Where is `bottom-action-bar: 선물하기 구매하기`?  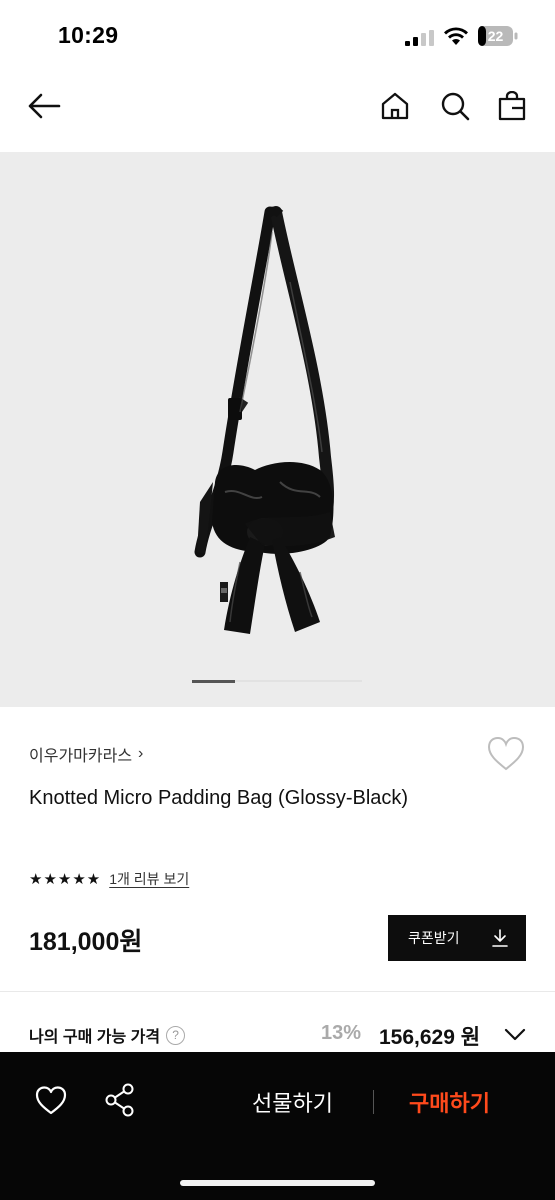
bottom-action-bar: 선물하기 구매하기 is located at coordinates (277, 1126).